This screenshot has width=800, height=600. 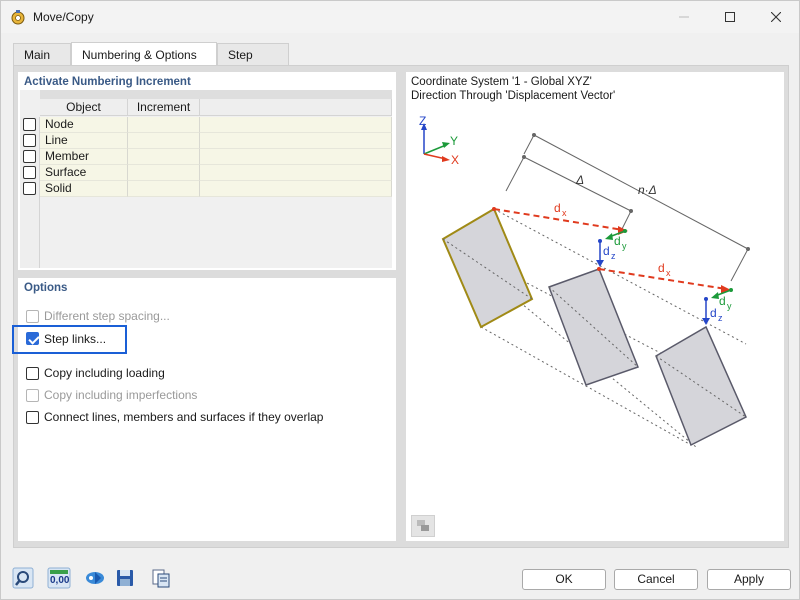 I want to click on table-row: Solid, so click(x=206, y=189).